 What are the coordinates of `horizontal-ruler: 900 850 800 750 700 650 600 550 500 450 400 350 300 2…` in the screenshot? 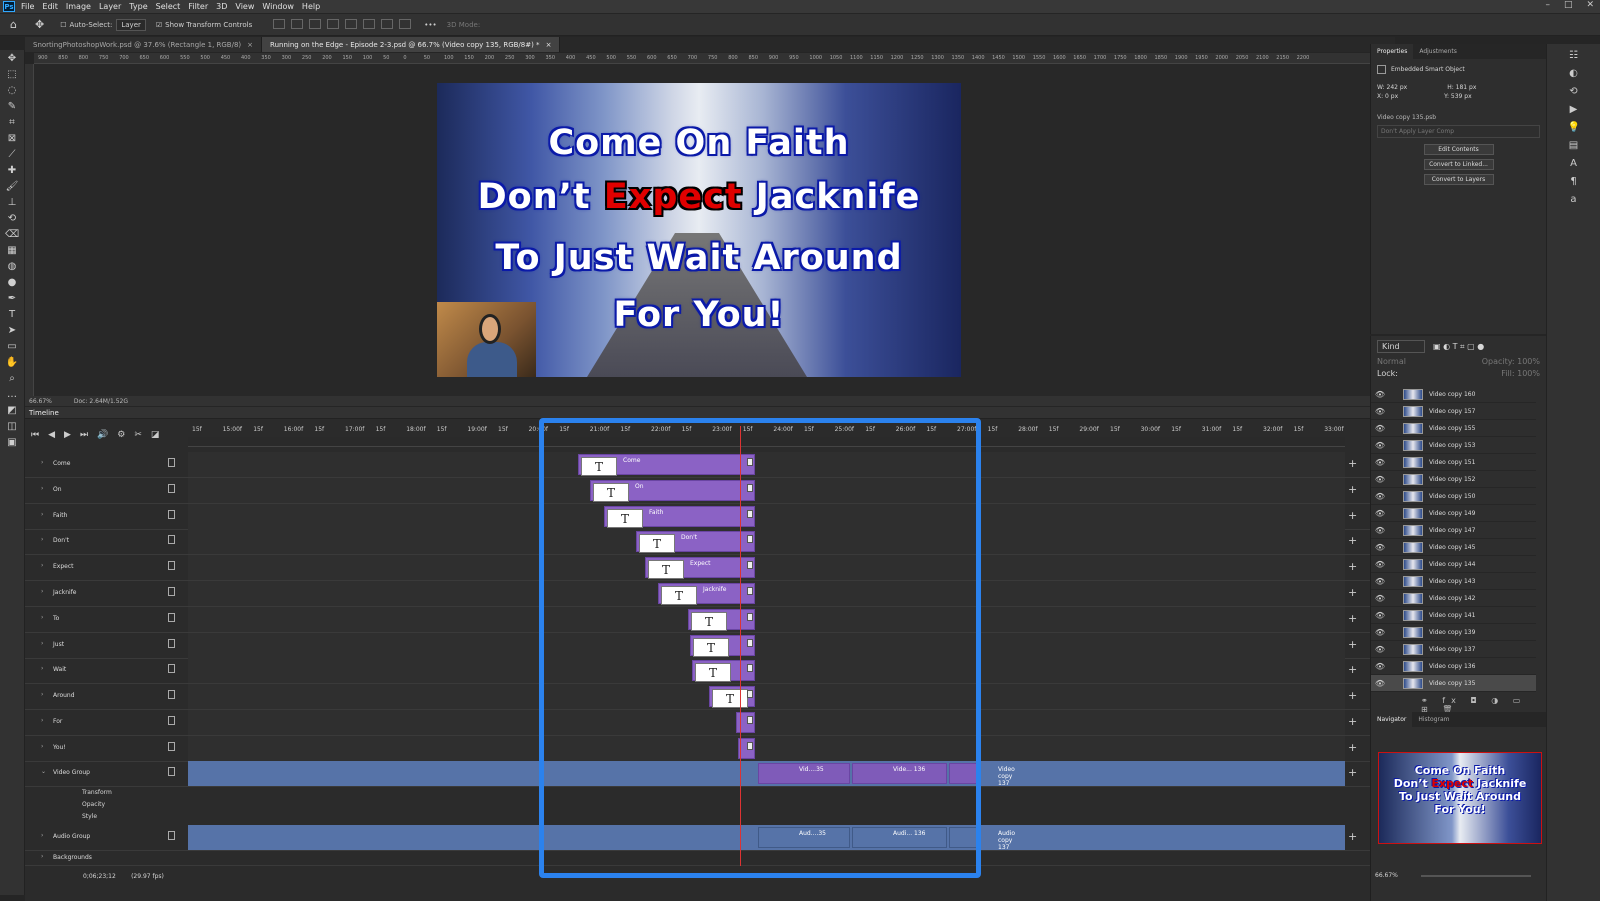 It's located at (702, 58).